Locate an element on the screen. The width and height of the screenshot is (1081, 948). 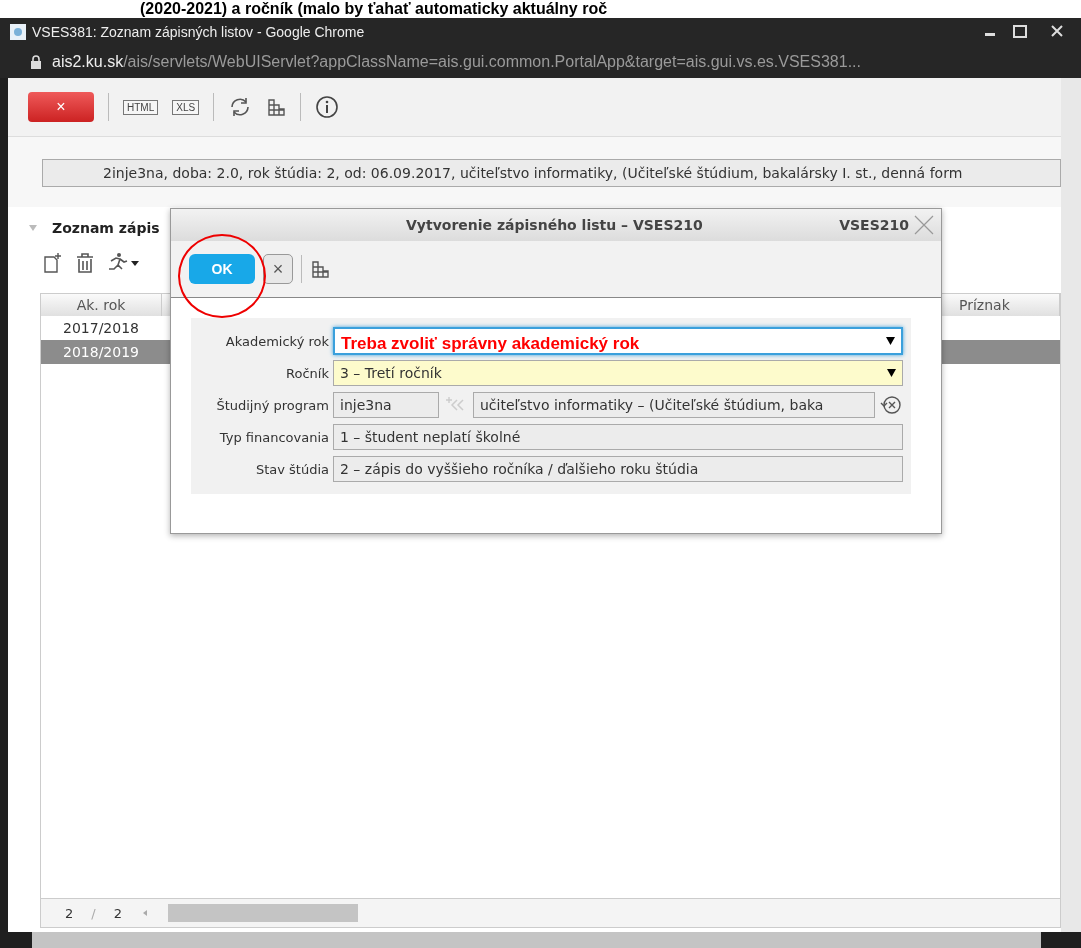
table-cell-text: 2017/2018 is located at coordinates (101, 328).